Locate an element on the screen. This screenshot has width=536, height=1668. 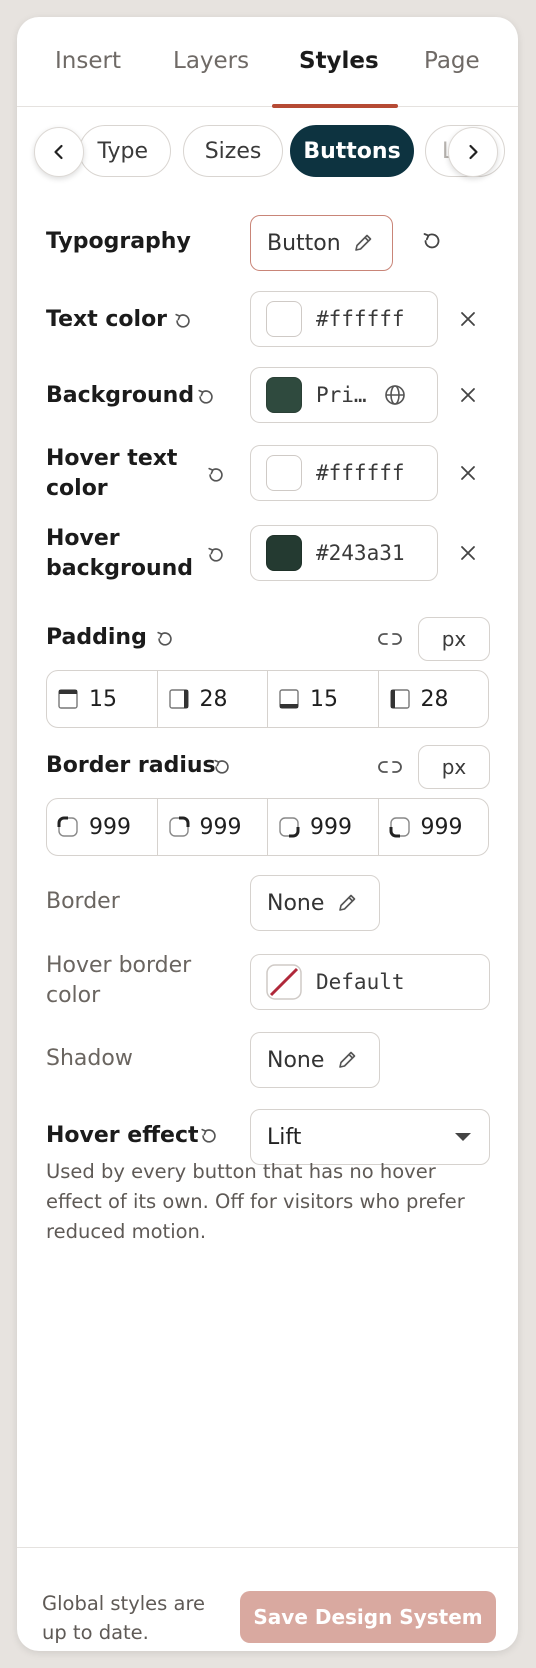
padding-left-input: 28 is located at coordinates (434, 699).